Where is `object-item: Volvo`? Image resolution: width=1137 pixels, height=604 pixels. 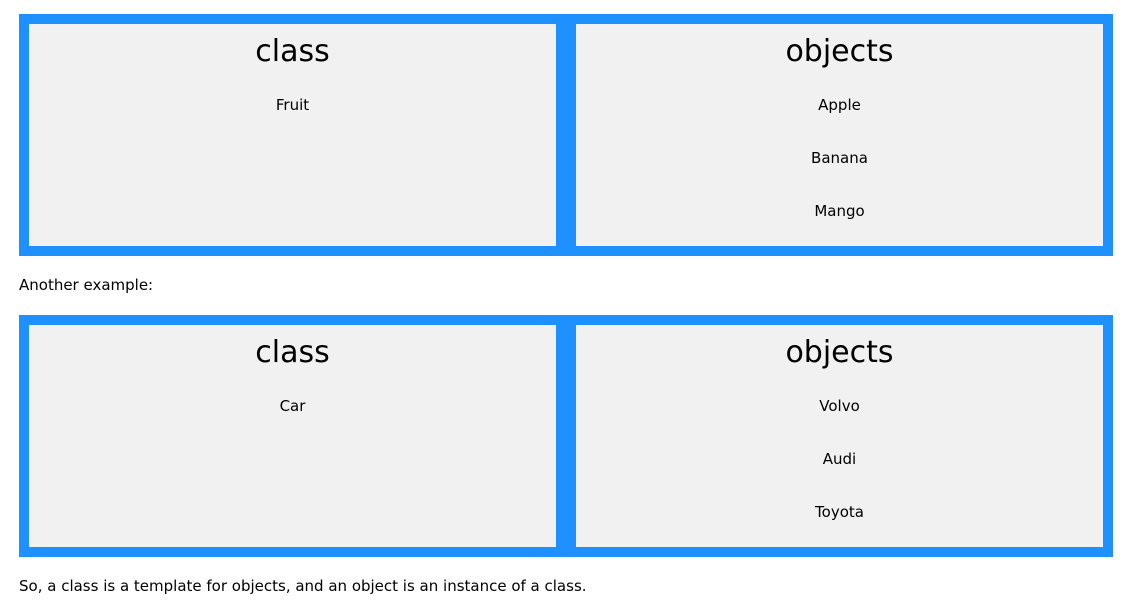
object-item: Volvo is located at coordinates (839, 406).